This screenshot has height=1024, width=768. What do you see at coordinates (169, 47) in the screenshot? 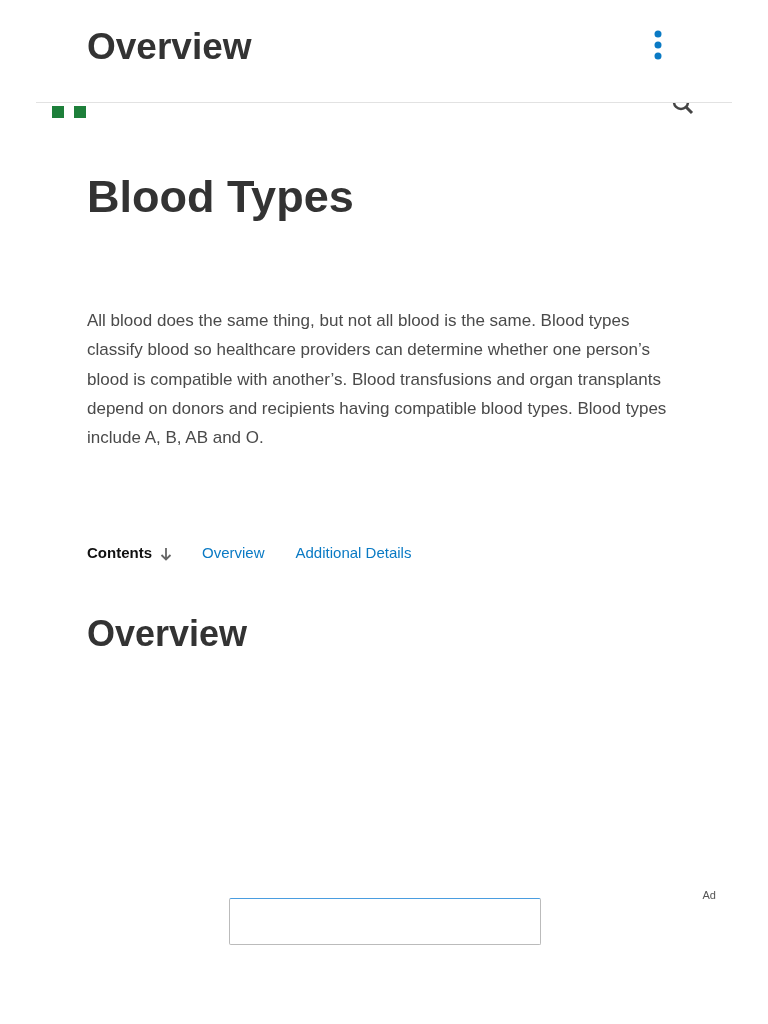
I see `header-title: Overview` at bounding box center [169, 47].